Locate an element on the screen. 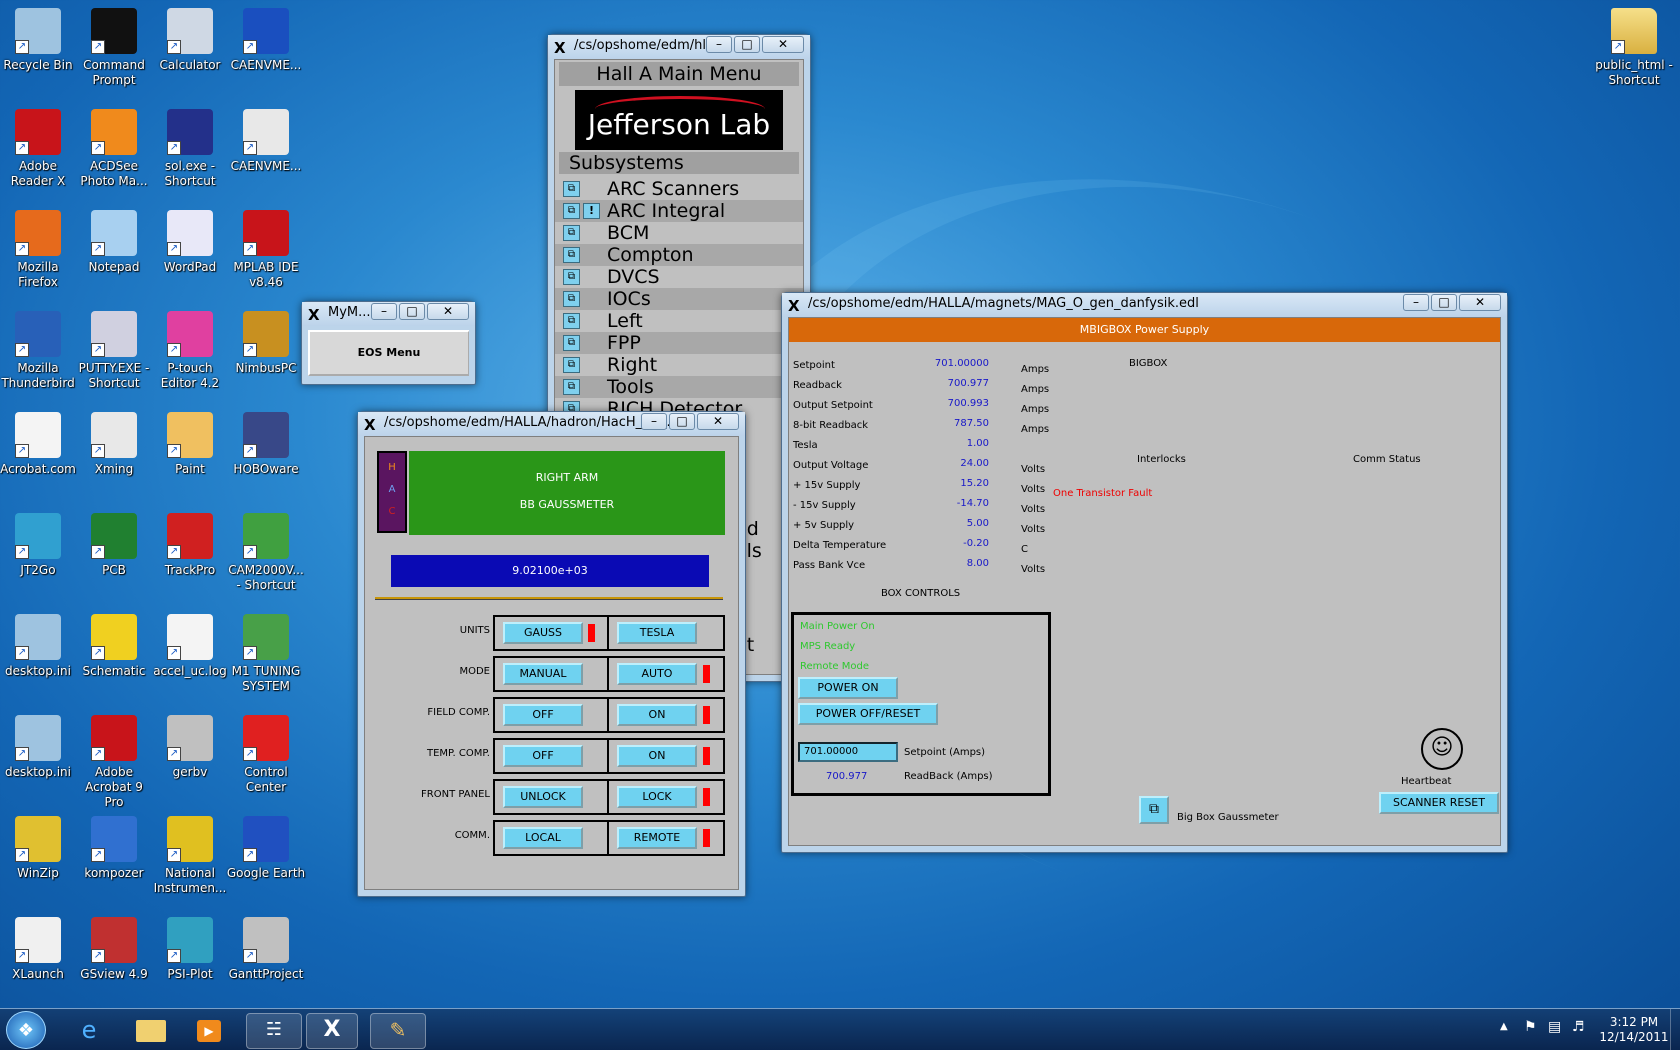  desktop-icon: ↗ JT2Go is located at coordinates (39, 543).